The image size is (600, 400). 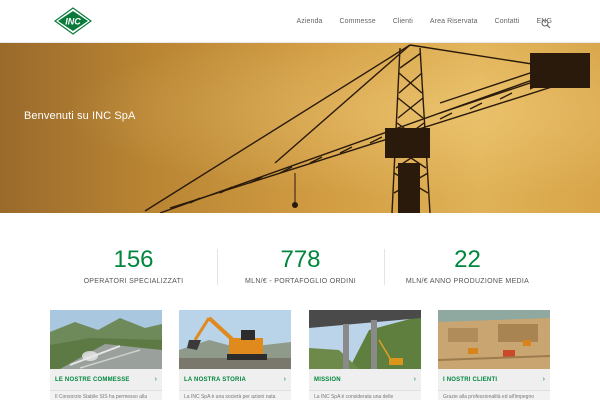 What do you see at coordinates (133, 259) in the screenshot?
I see `stat-value: 156` at bounding box center [133, 259].